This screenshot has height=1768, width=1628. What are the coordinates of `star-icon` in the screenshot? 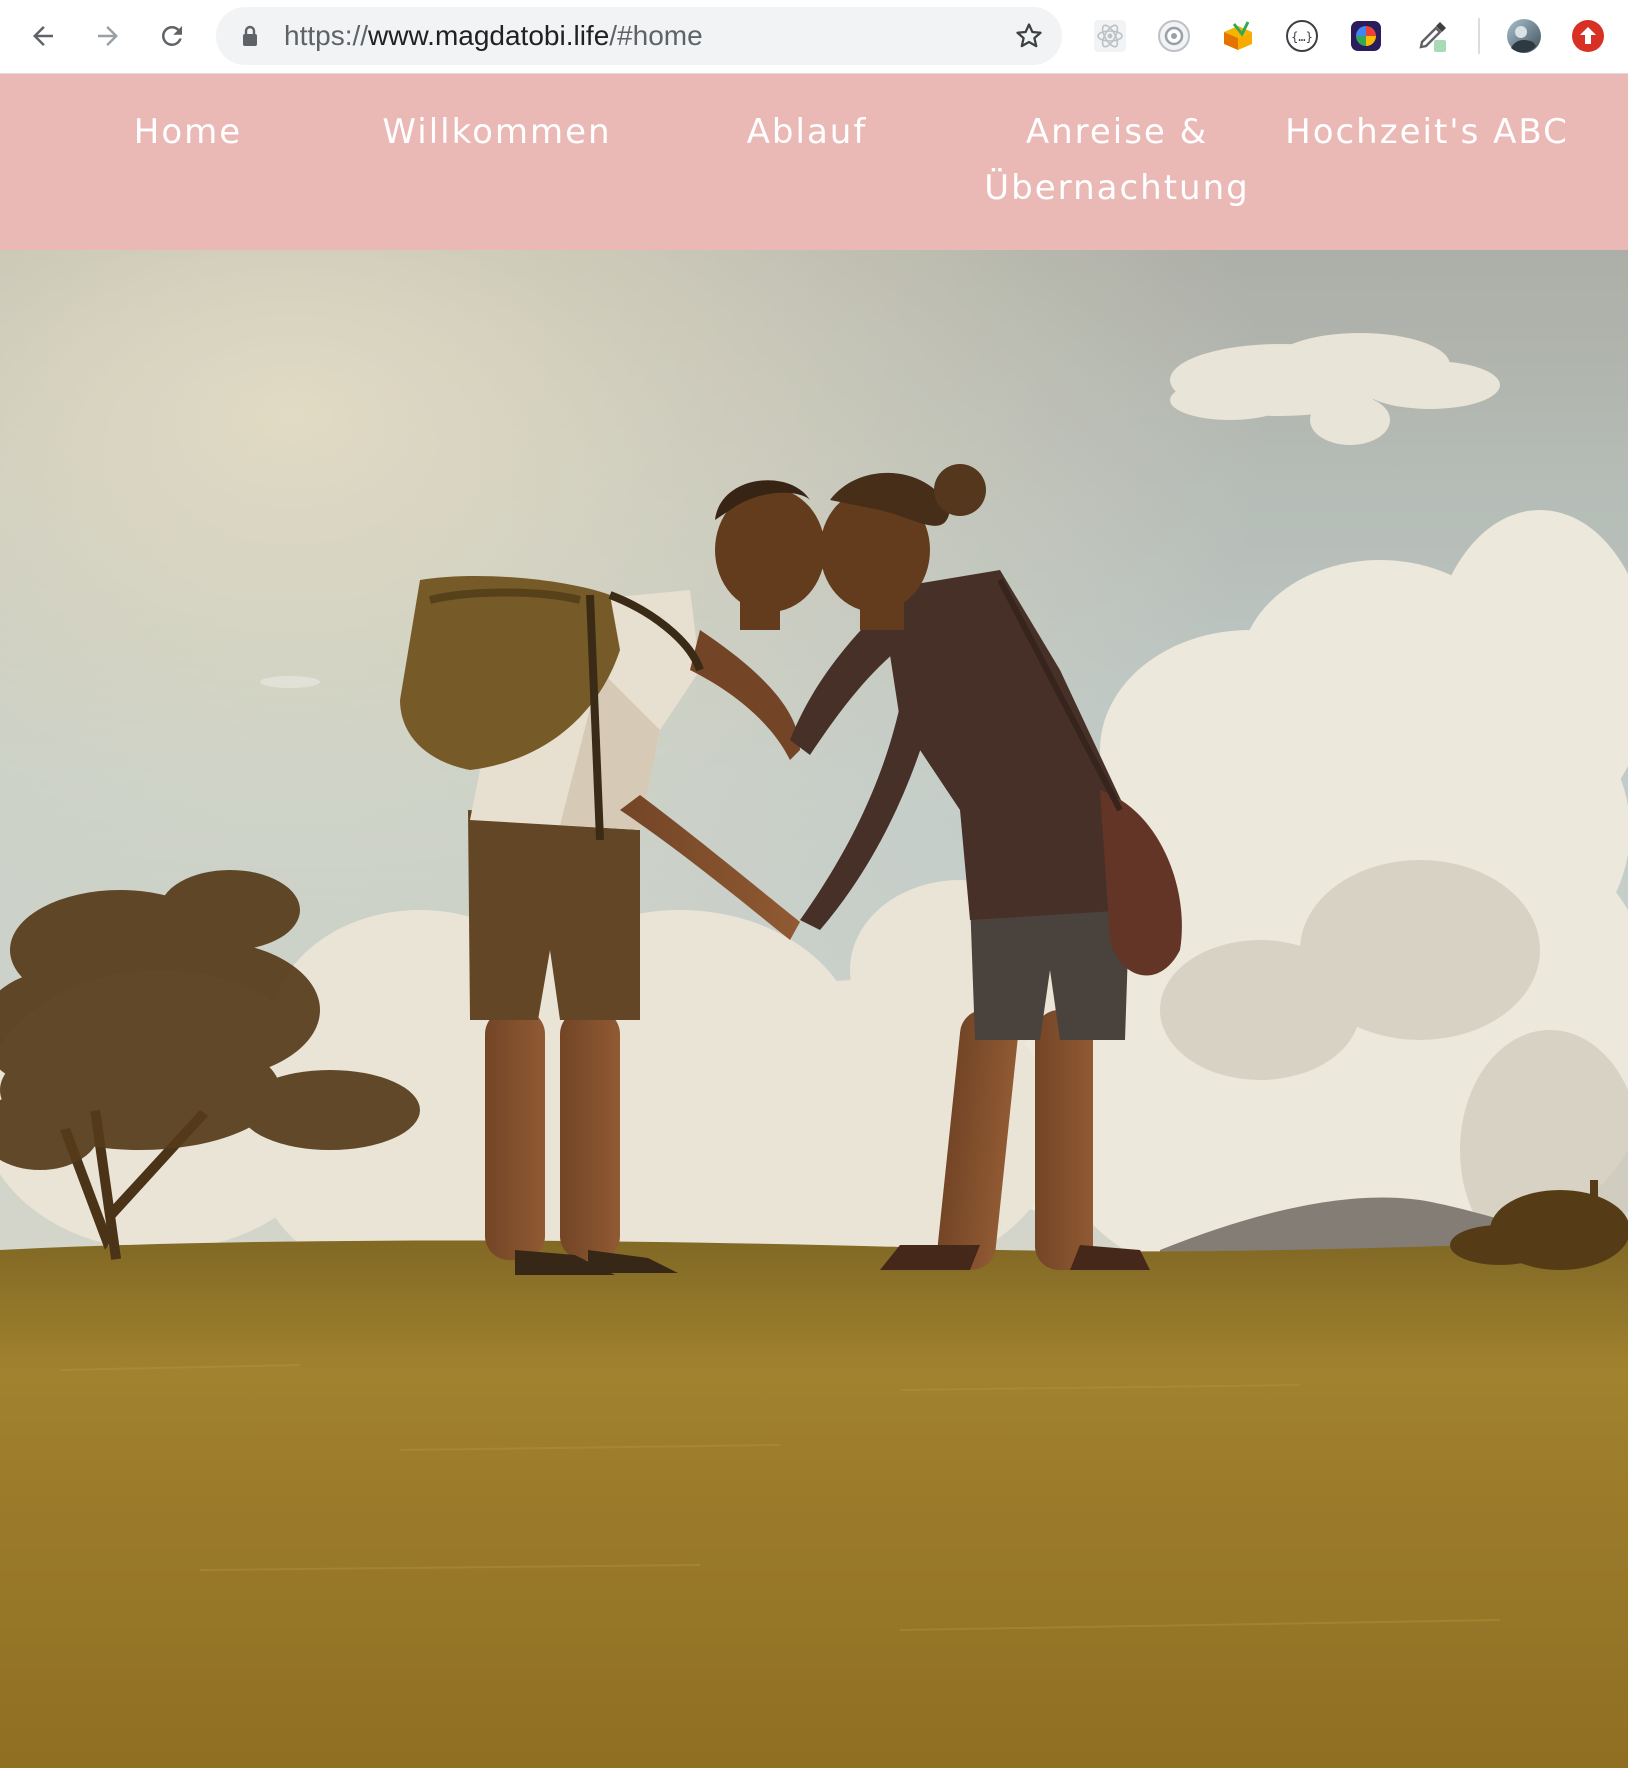 It's located at (1029, 36).